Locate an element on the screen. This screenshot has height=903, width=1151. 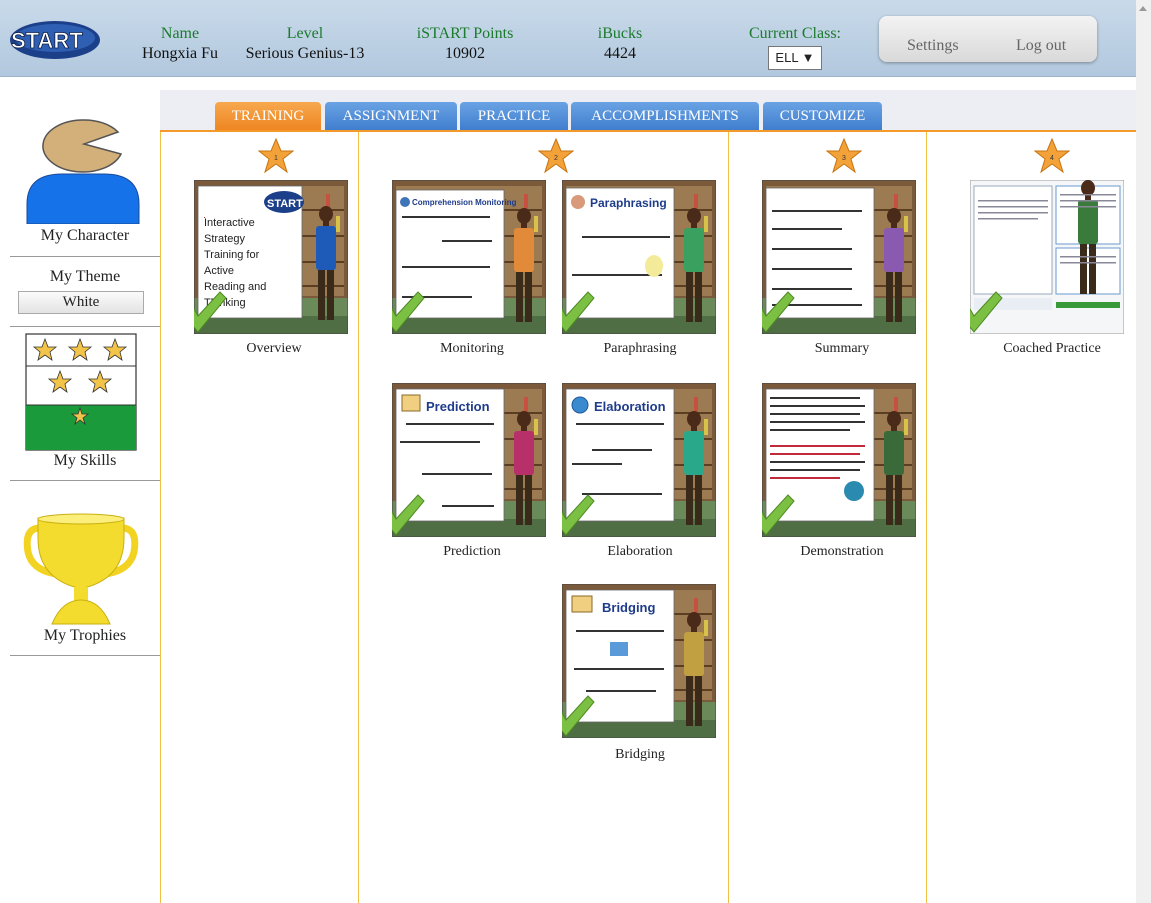
account-menu: Settings Log out is located at coordinates (988, 39).